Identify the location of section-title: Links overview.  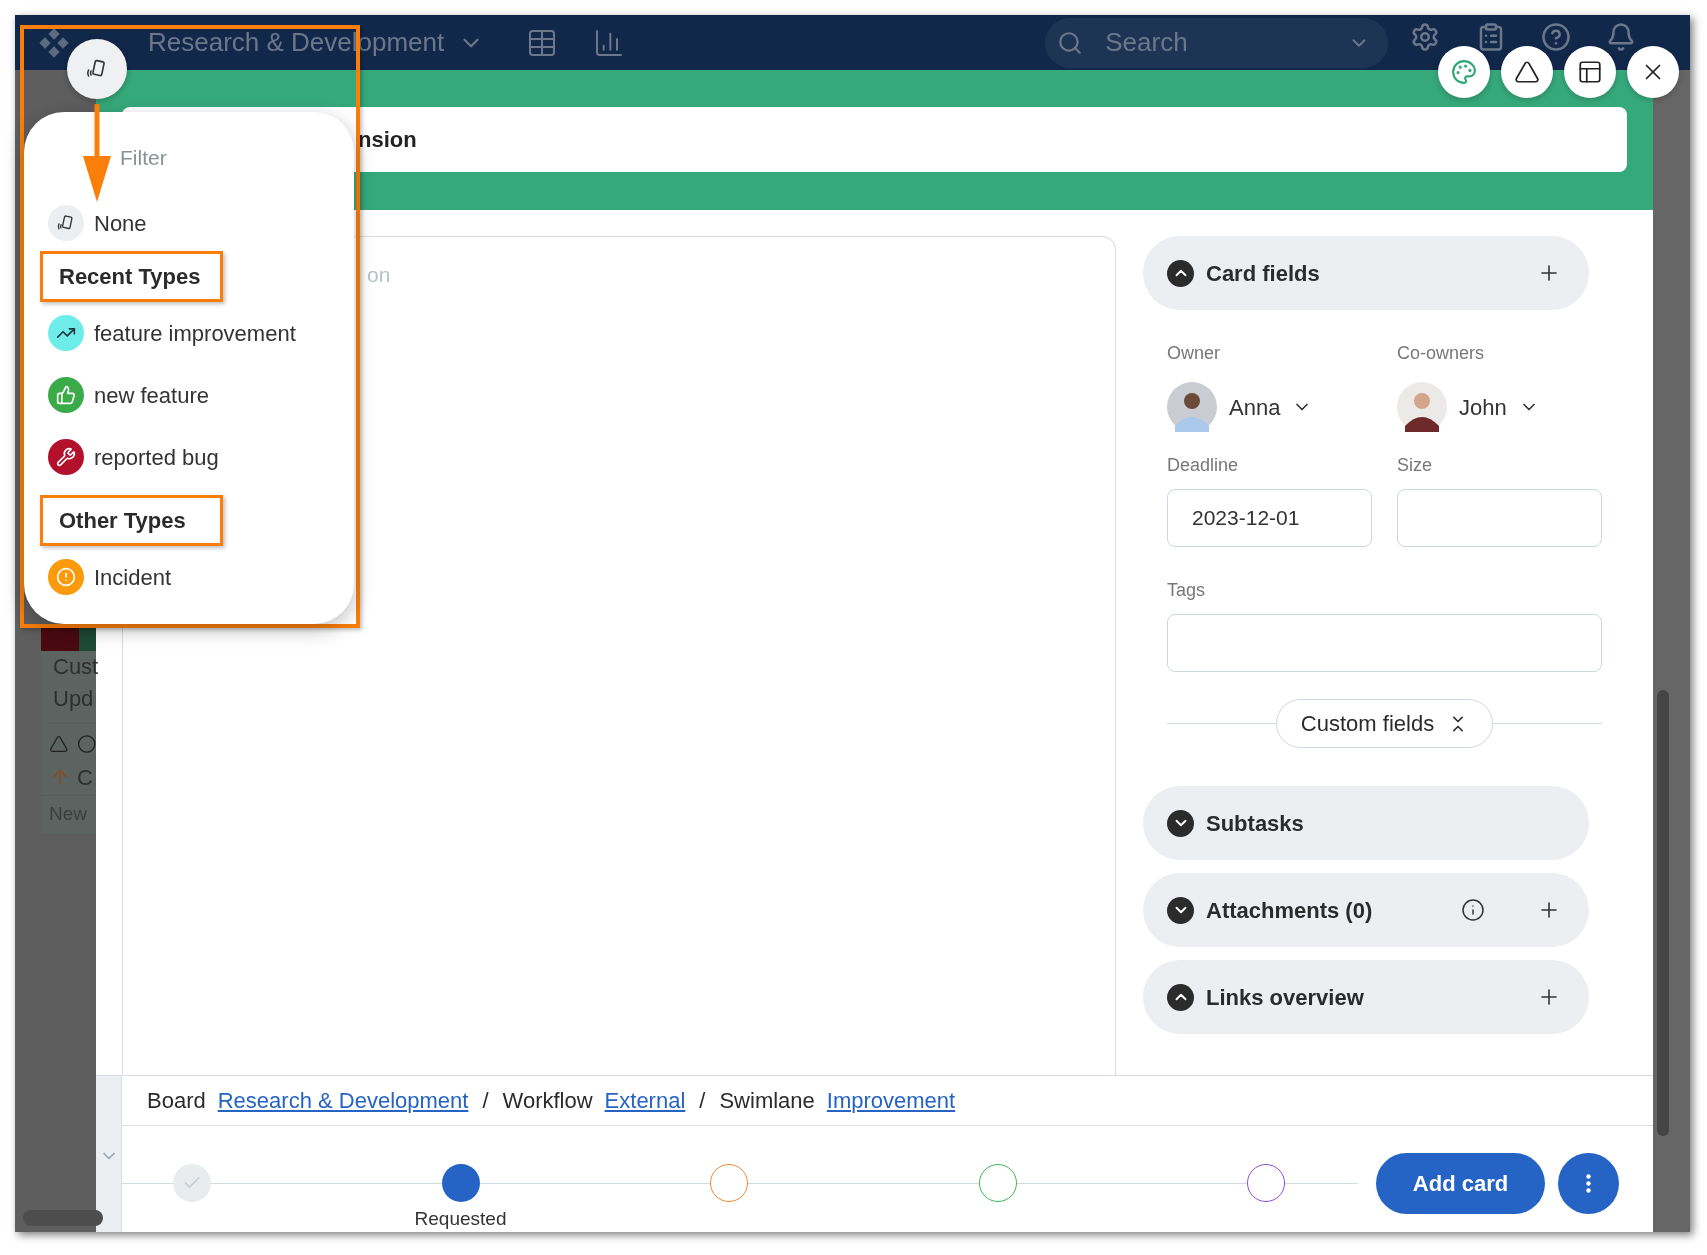
(1285, 997).